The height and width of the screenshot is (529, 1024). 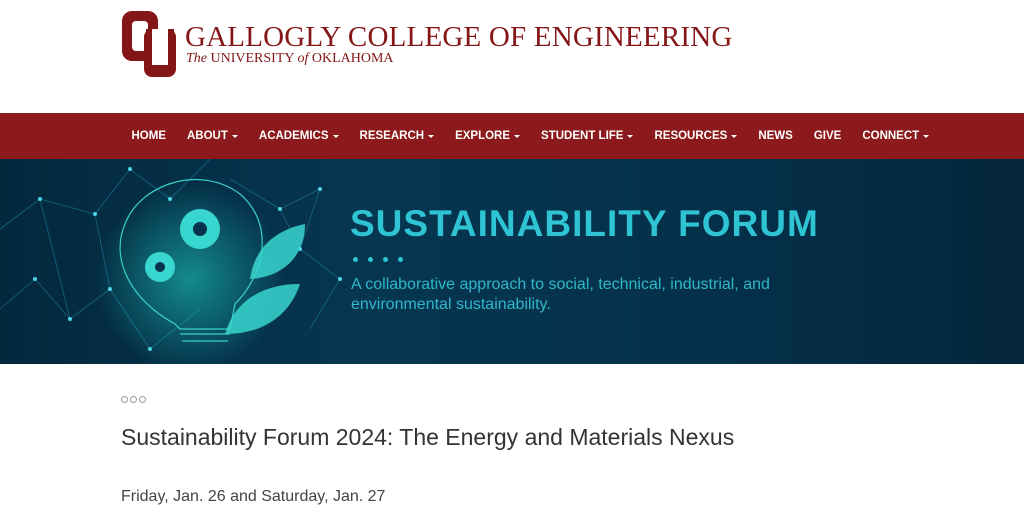 What do you see at coordinates (253, 496) in the screenshot?
I see `event-date: Friday, Jan. 26 and Saturday, Jan. 27` at bounding box center [253, 496].